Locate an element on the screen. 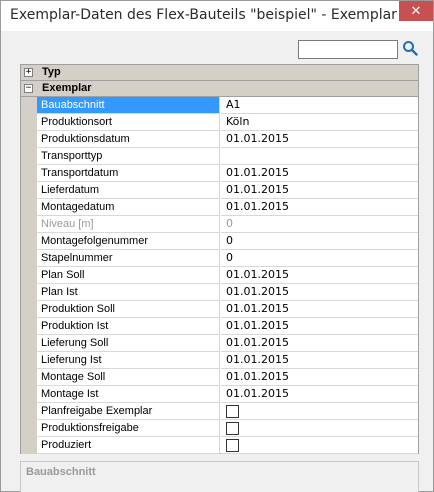 This screenshot has width=434, height=492. property-name: Plan Ist is located at coordinates (128, 292).